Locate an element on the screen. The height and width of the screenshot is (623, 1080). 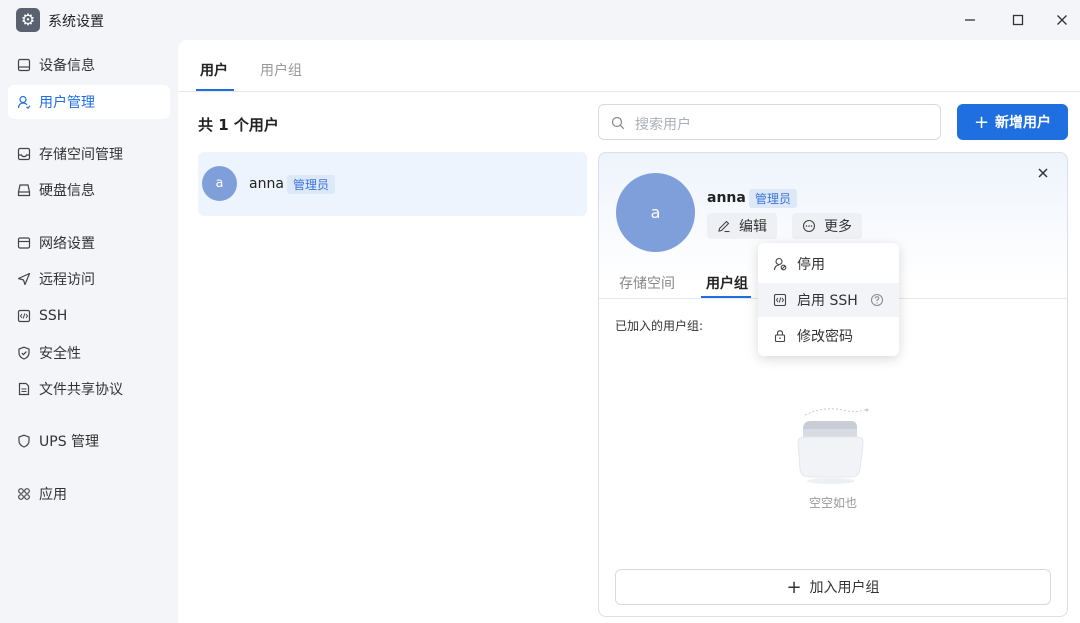
sidebar-item-label: 网络设置 is located at coordinates (67, 244).